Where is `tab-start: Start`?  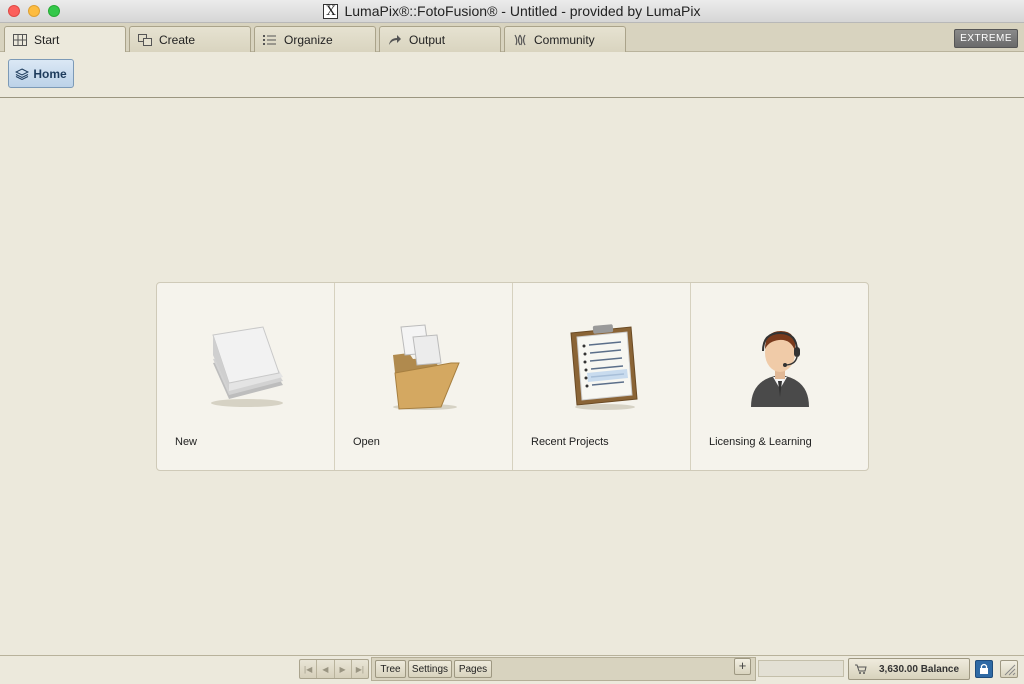
tab-start: Start is located at coordinates (65, 39).